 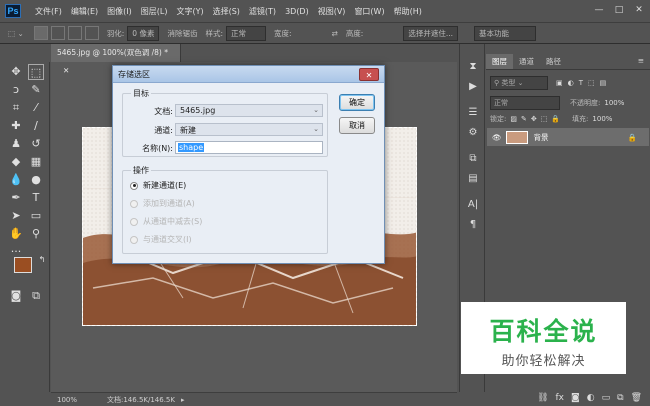 What do you see at coordinates (560, 398) in the screenshot?
I see `fx-icon: fx` at bounding box center [560, 398].